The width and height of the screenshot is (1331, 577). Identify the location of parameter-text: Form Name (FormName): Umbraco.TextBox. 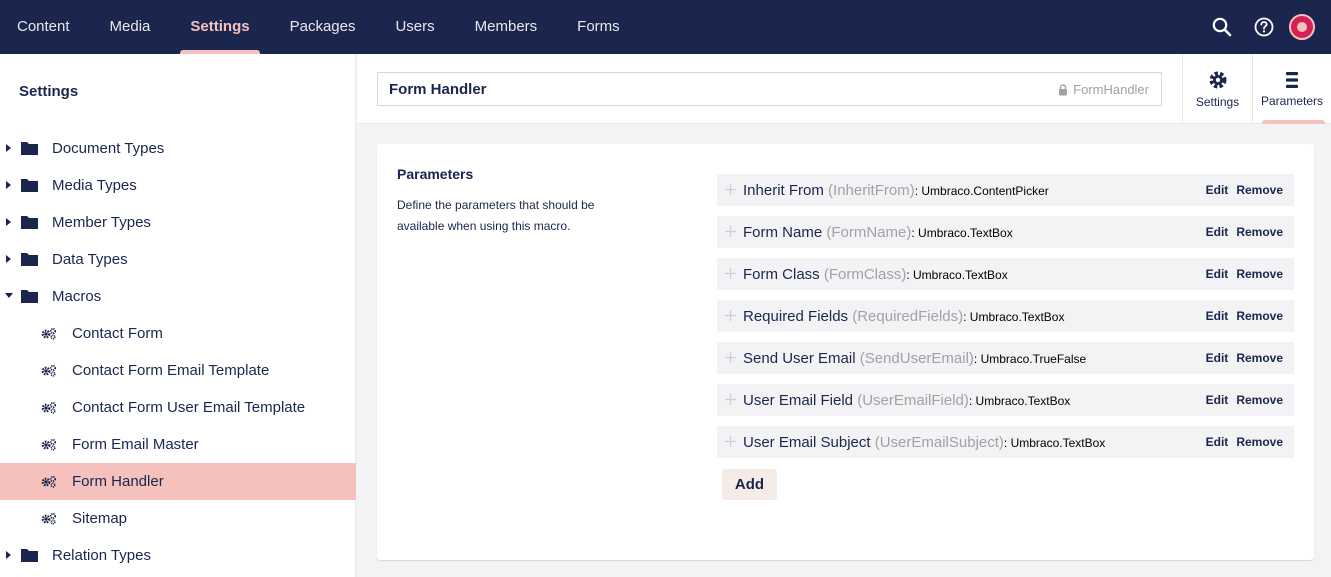
(878, 232).